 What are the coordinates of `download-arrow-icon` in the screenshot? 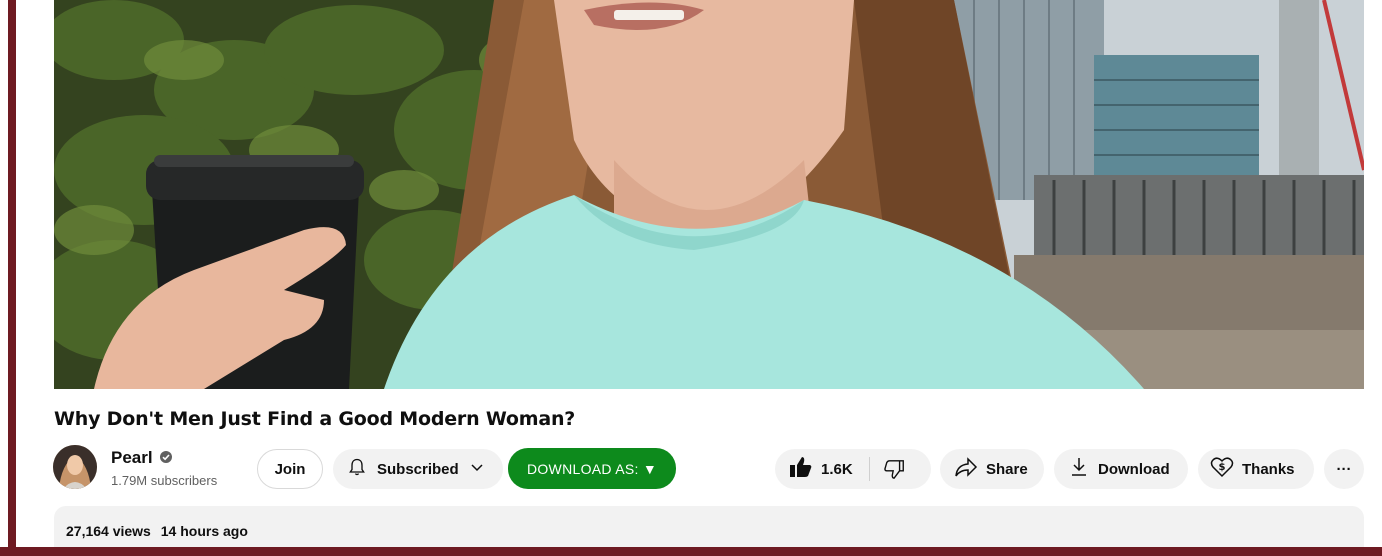 It's located at (1079, 469).